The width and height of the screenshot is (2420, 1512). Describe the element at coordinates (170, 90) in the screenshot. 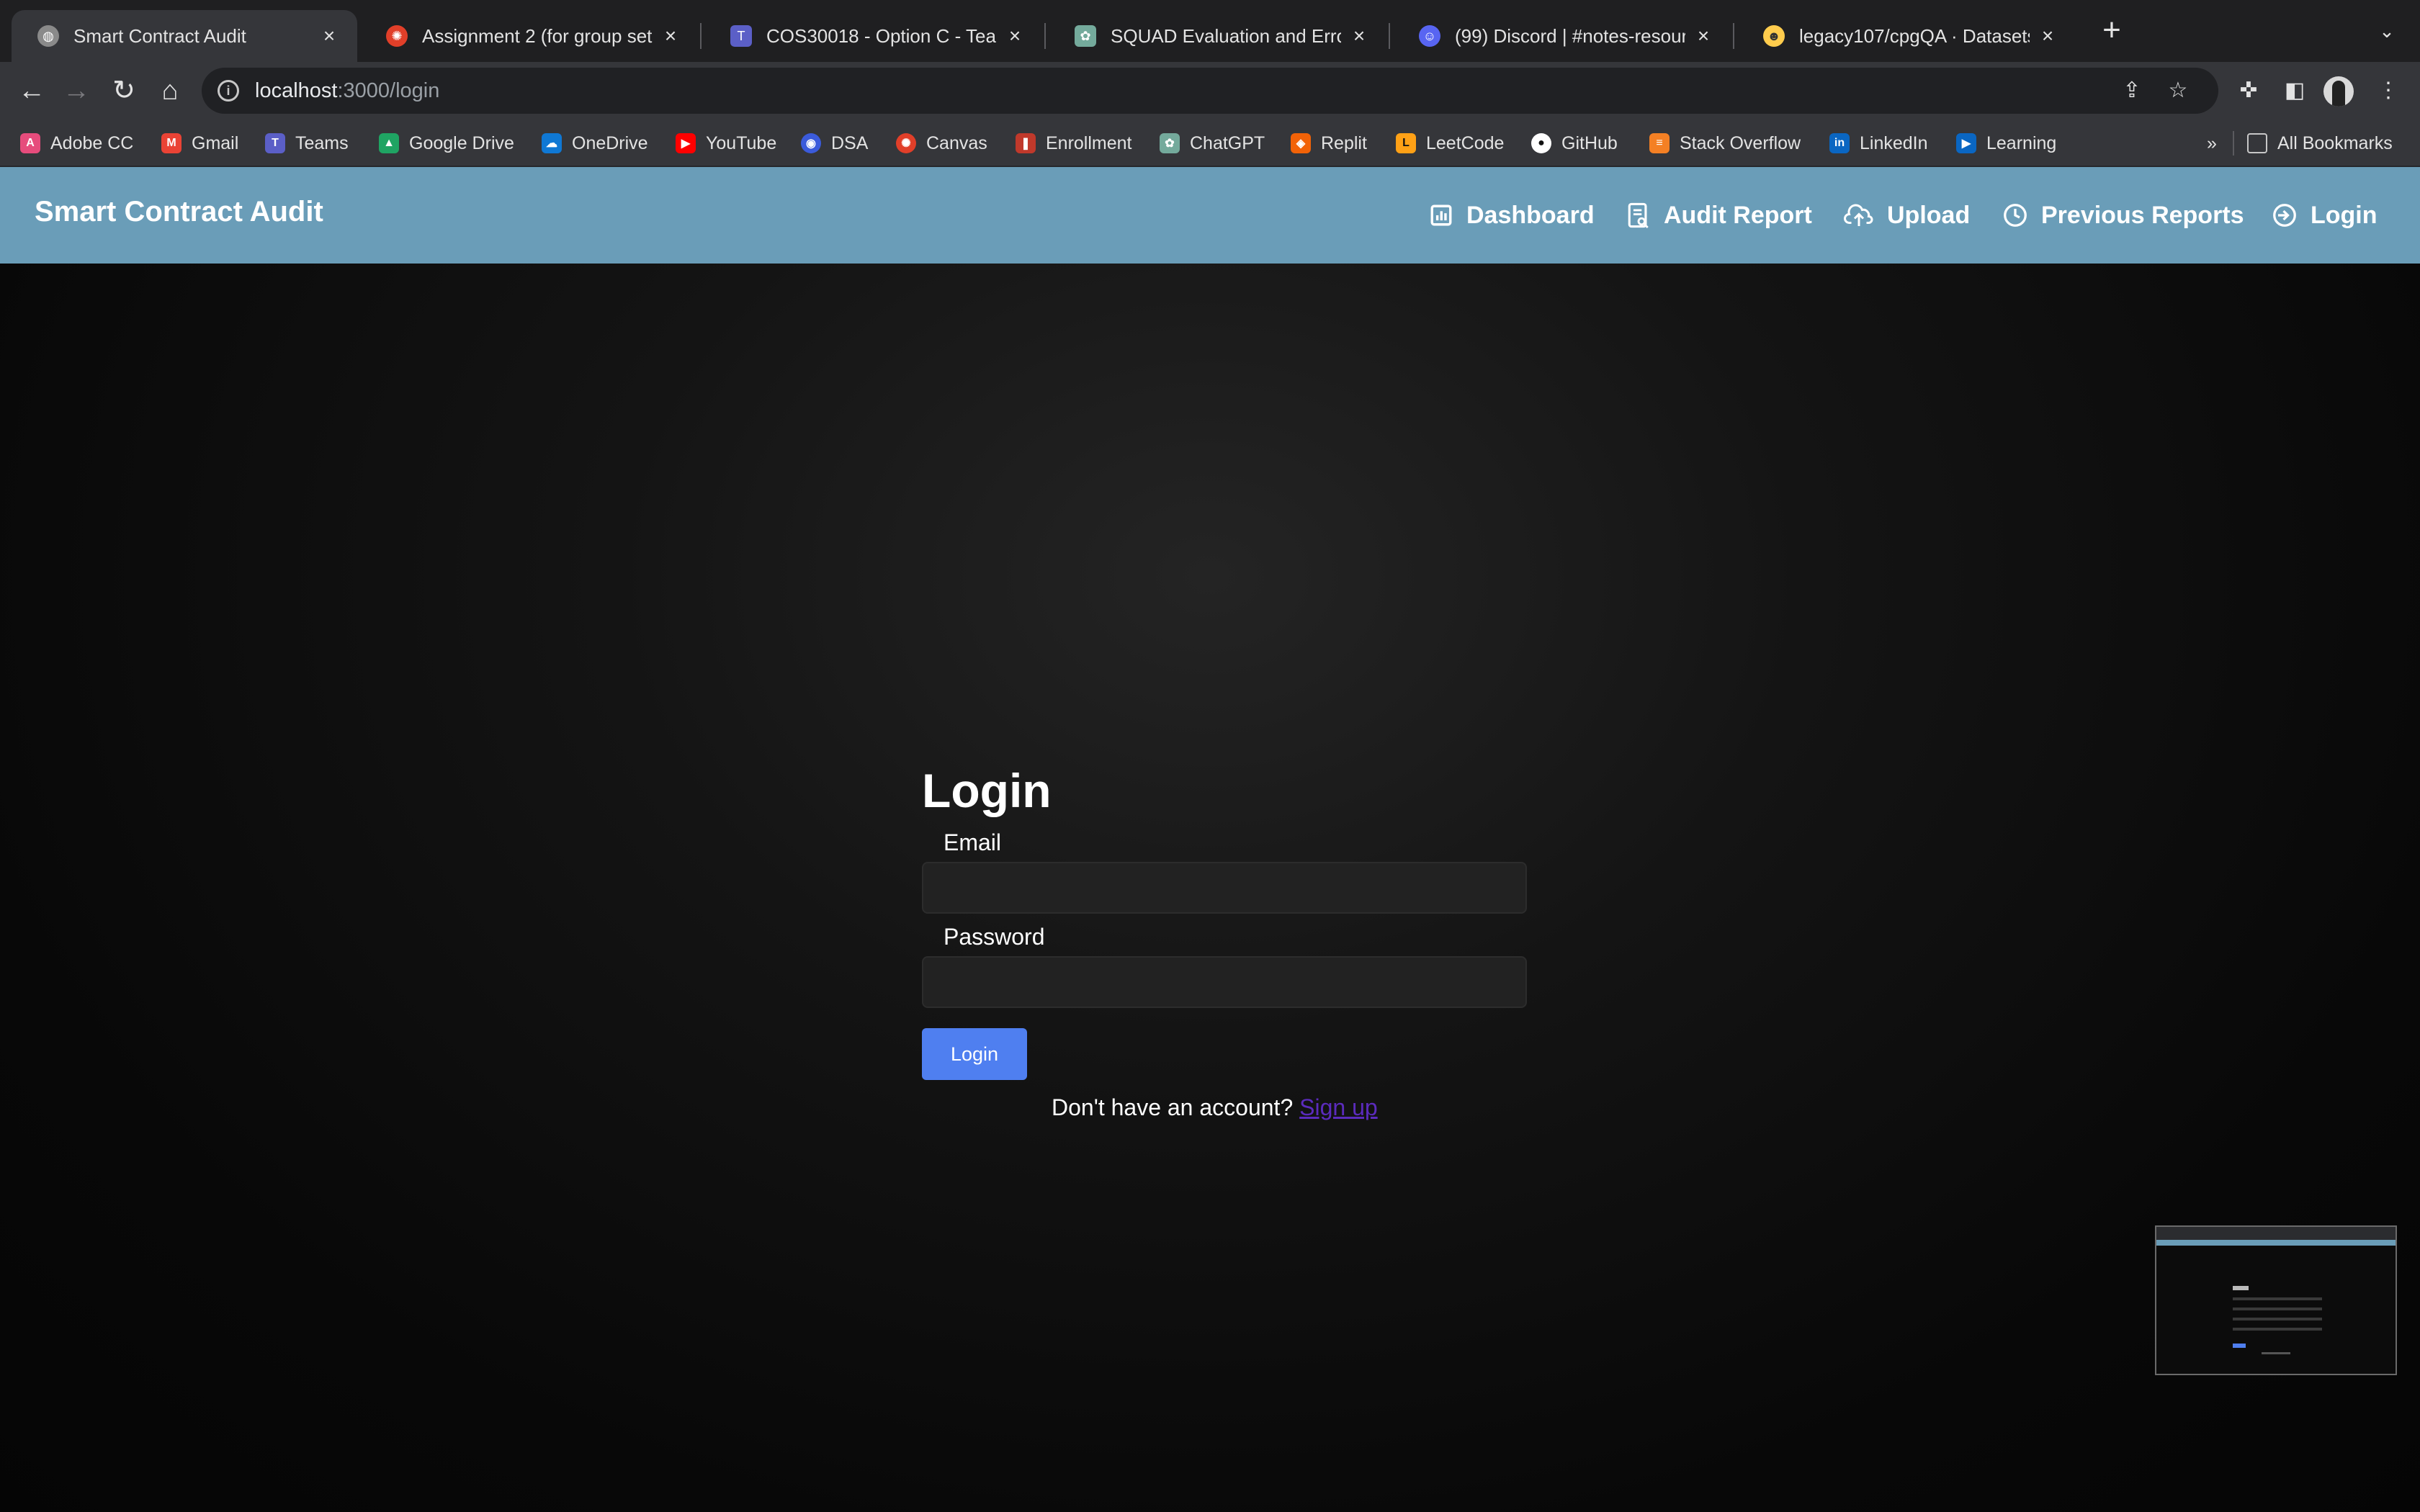

I see `home-icon: ⌂` at that location.